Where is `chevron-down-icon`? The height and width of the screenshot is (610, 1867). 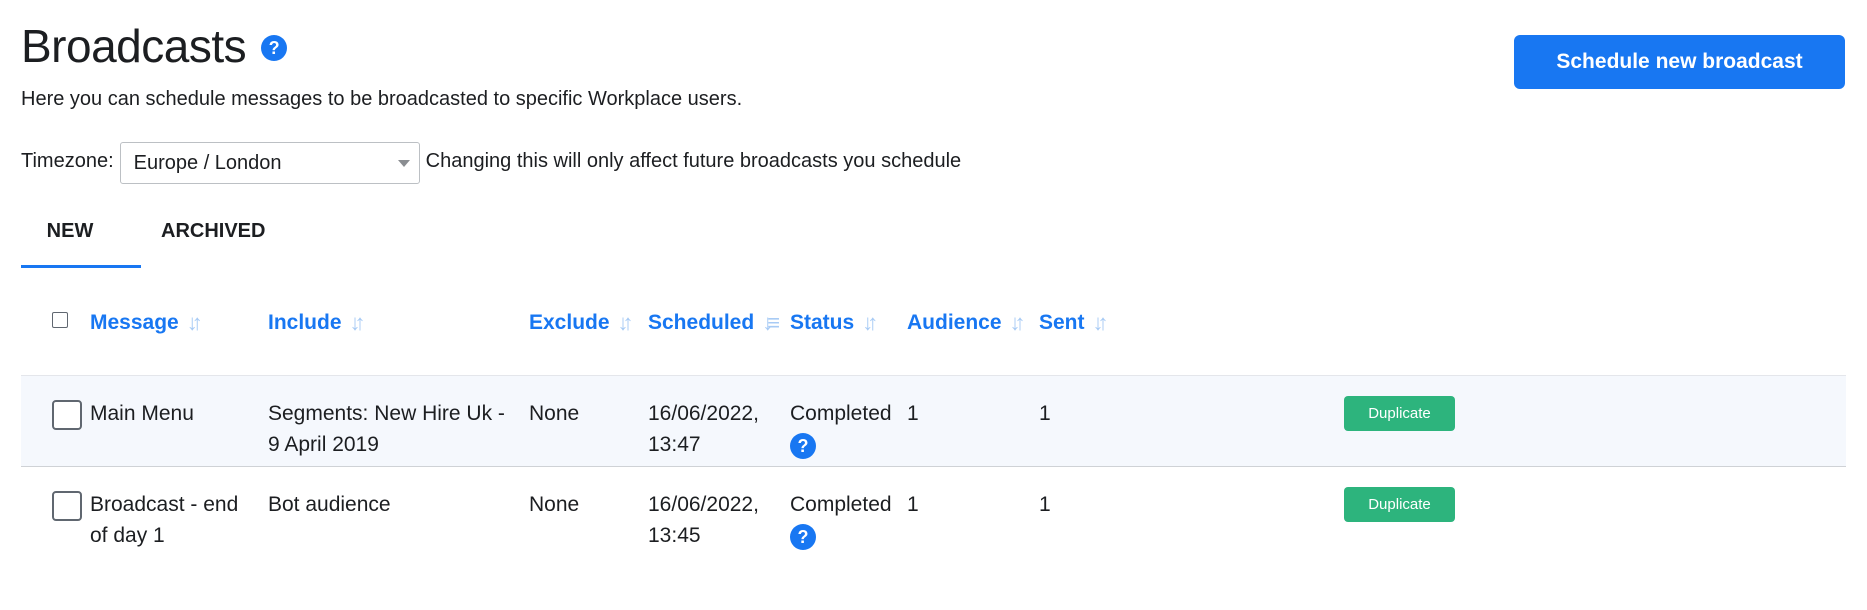
chevron-down-icon is located at coordinates (403, 163).